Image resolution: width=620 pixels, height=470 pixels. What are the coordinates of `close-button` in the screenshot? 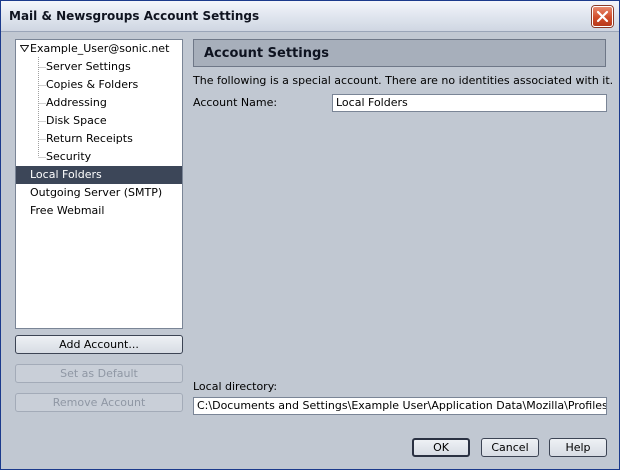 It's located at (602, 16).